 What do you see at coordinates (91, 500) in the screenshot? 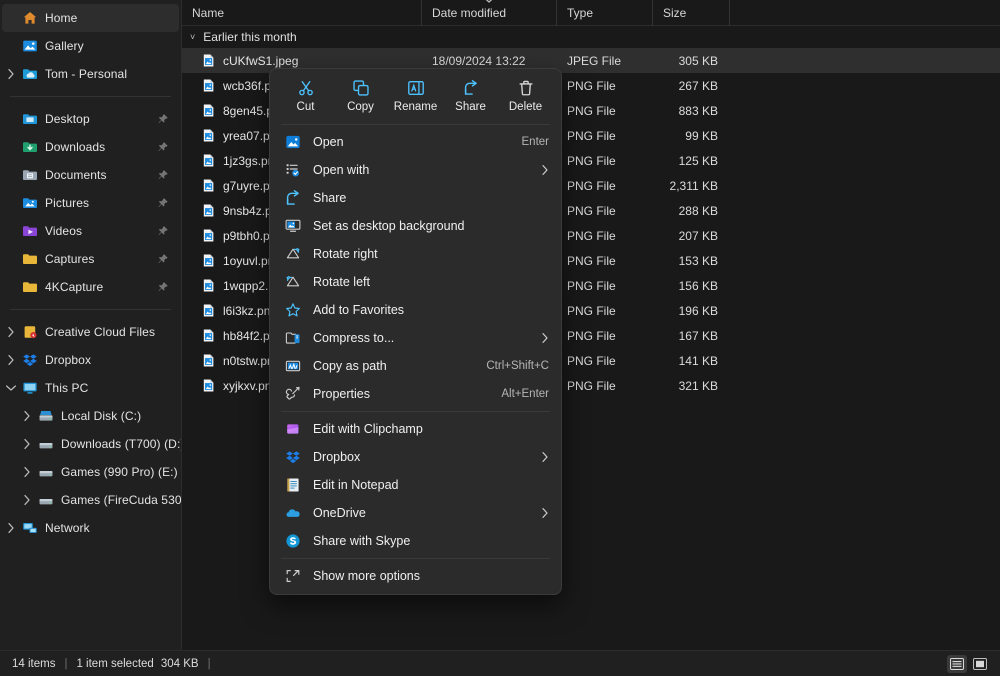
I see `sidebar-item-games-firecuda-530-f: Games (FireCuda 530) (F:)` at bounding box center [91, 500].